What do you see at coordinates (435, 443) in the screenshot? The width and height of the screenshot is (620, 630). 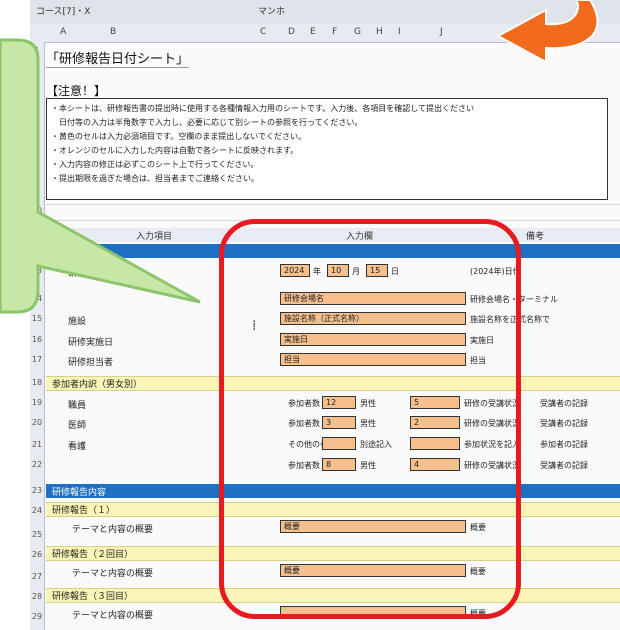 I see `gender-count-input` at bounding box center [435, 443].